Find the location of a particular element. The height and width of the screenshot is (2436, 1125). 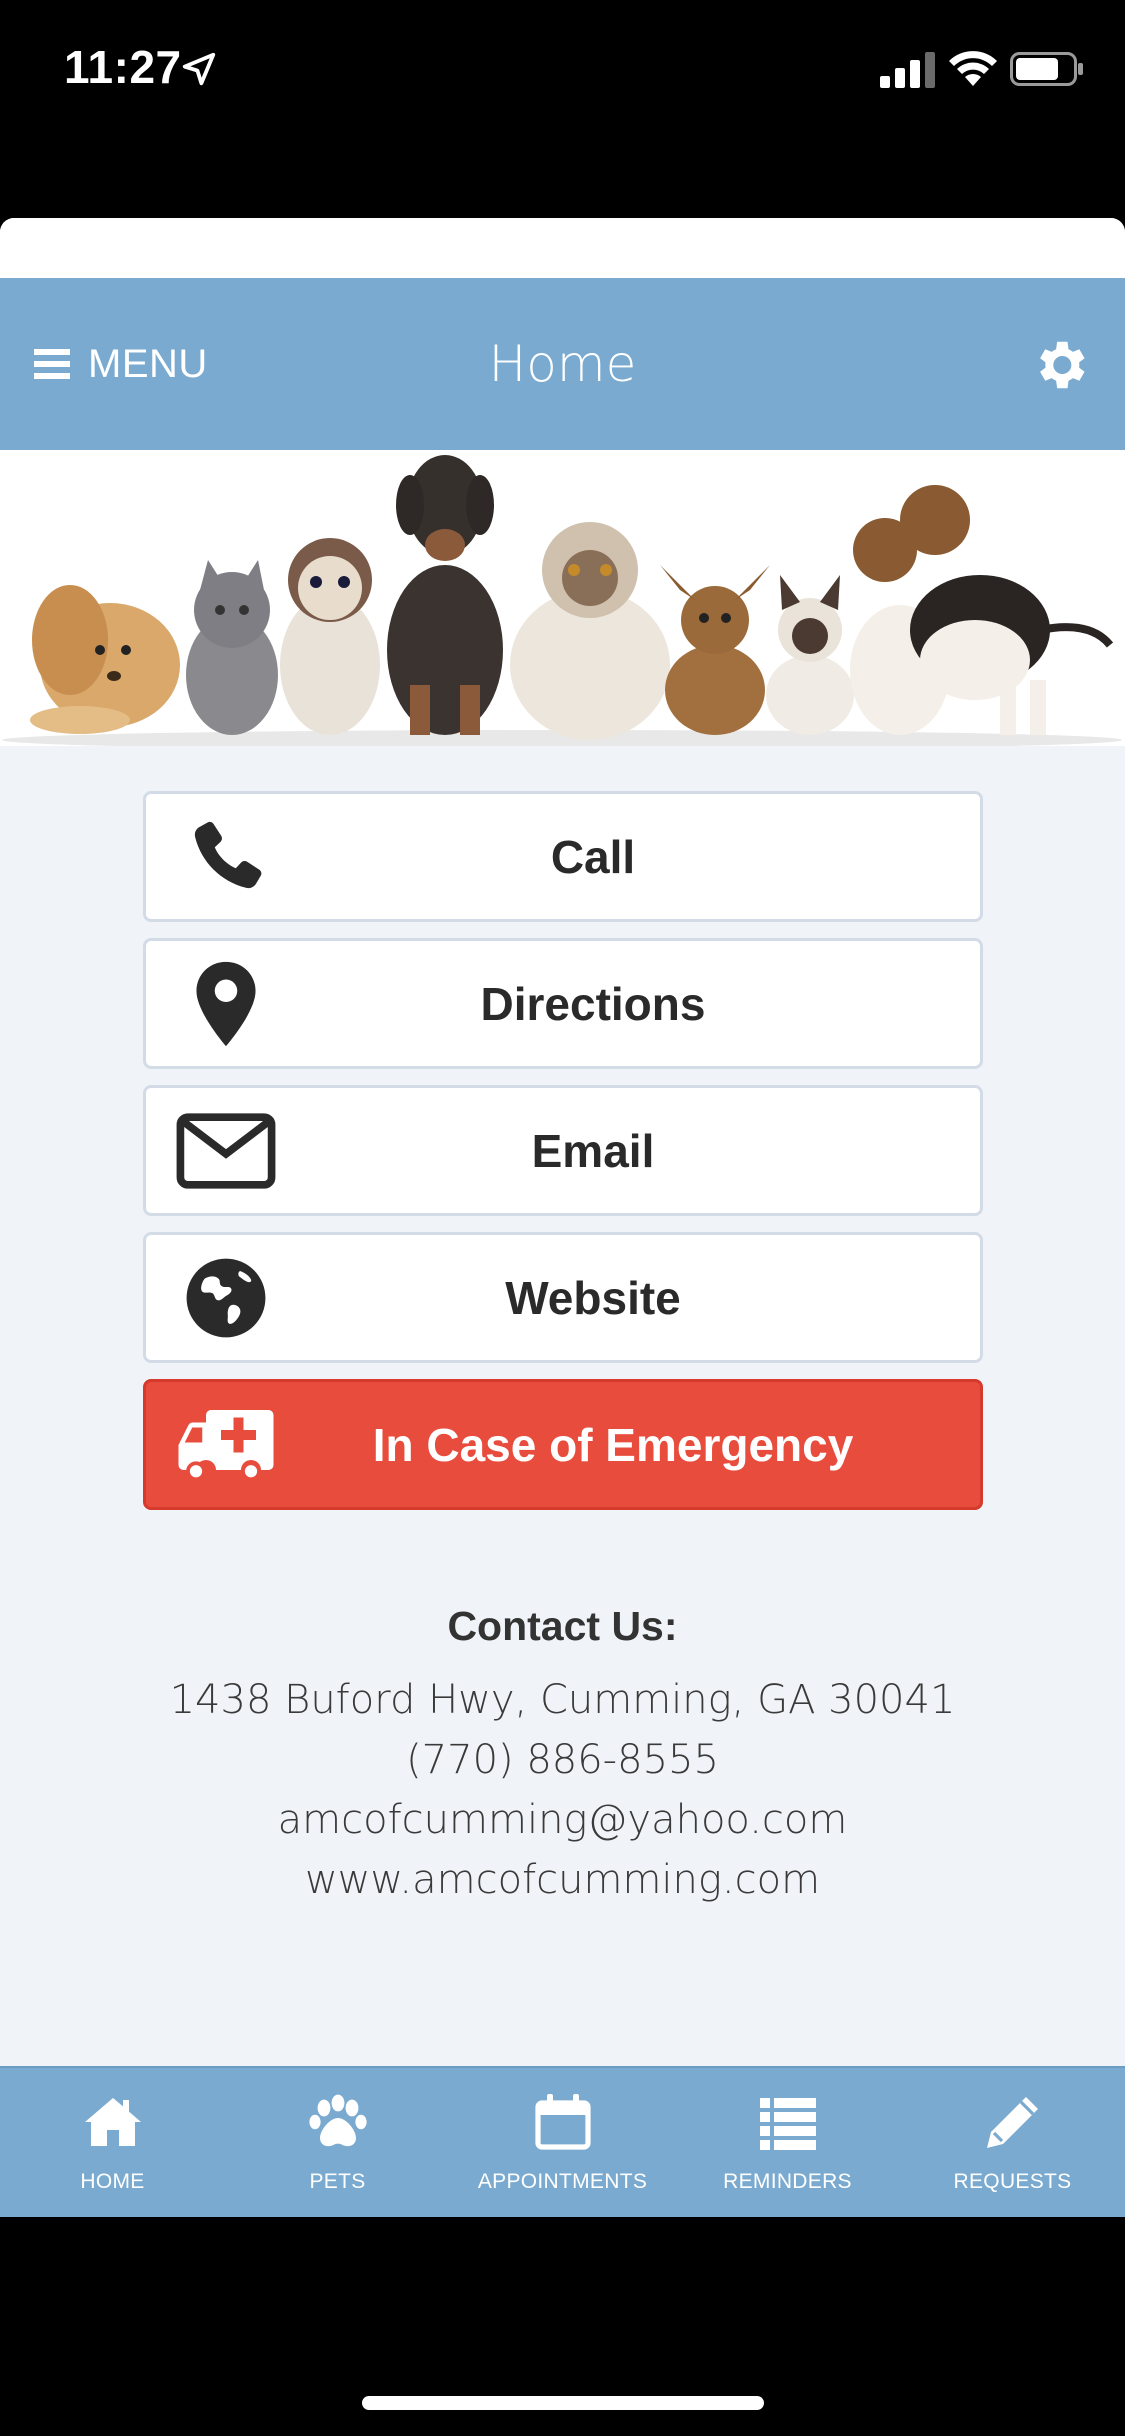

tab-reminders-label: REMINDERS is located at coordinates (787, 2181).